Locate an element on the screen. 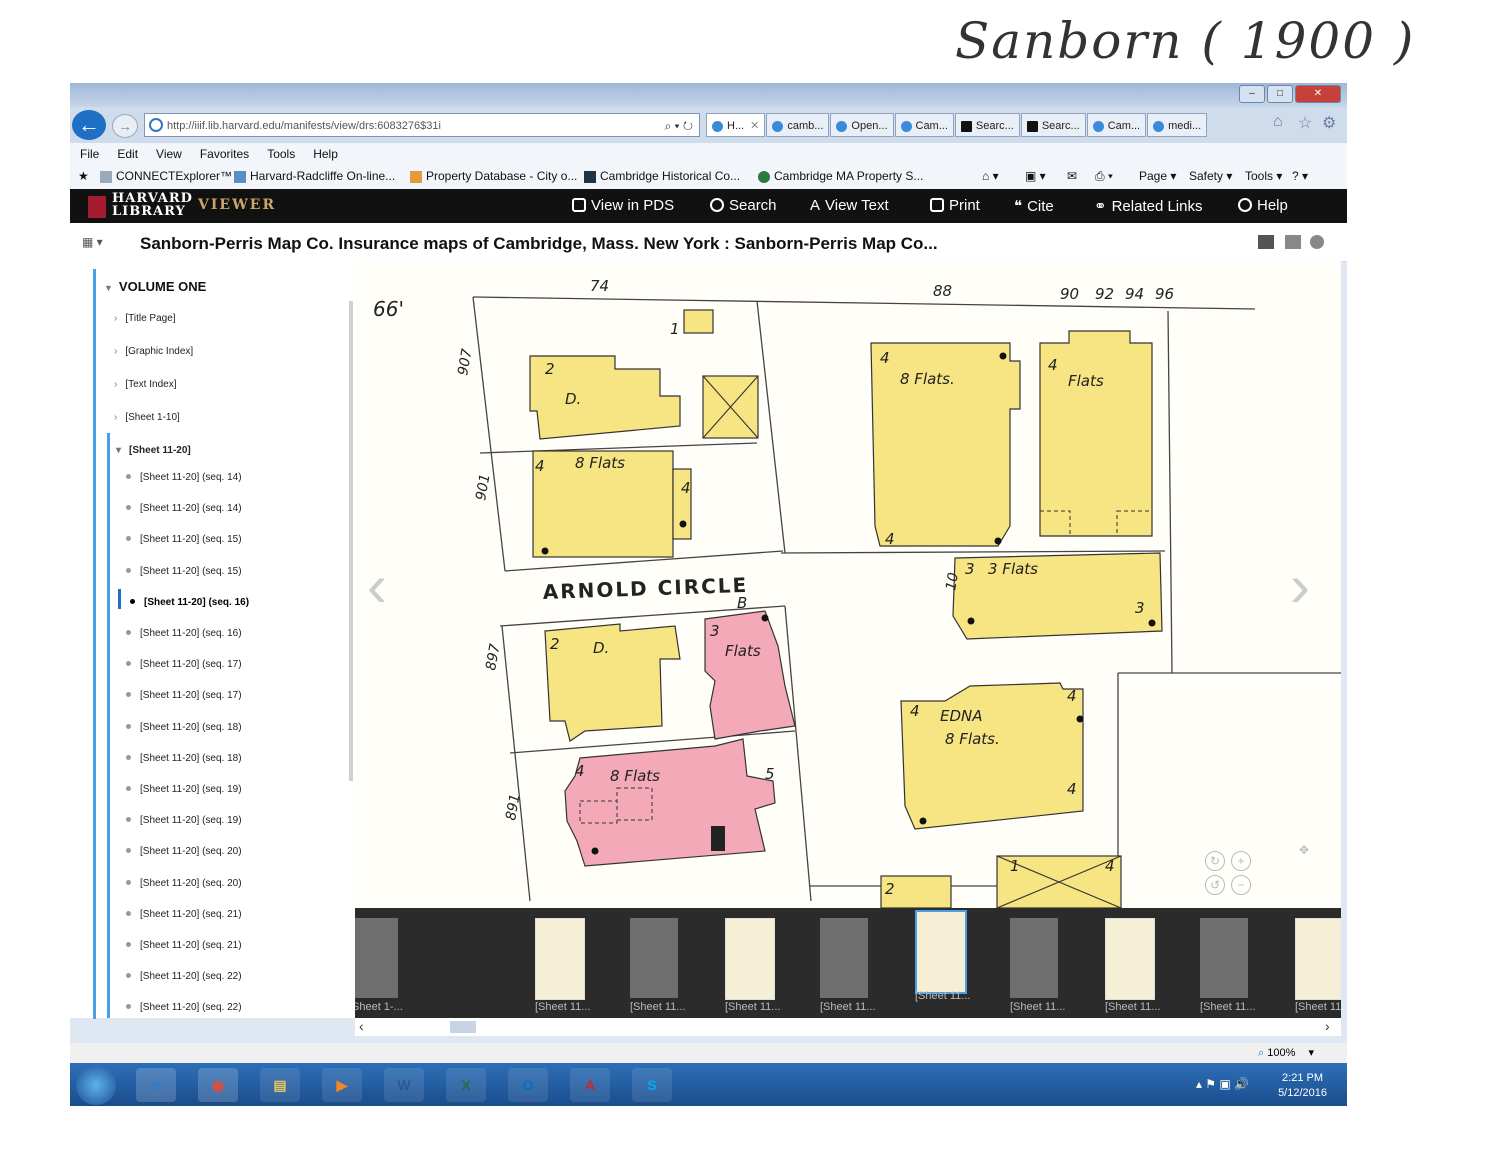 This screenshot has height=1165, width=1500. panel-toggle-icon: ▦ ▾ is located at coordinates (92, 242).